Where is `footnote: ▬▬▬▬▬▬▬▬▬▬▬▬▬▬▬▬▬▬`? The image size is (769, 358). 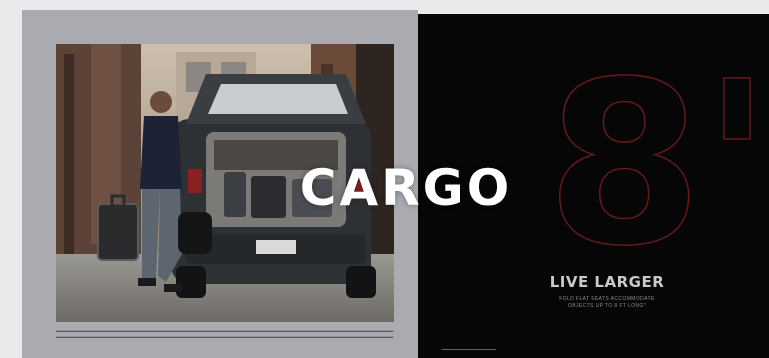 footnote: ▬▬▬▬▬▬▬▬▬▬▬▬▬▬▬▬▬▬ is located at coordinates (469, 349).